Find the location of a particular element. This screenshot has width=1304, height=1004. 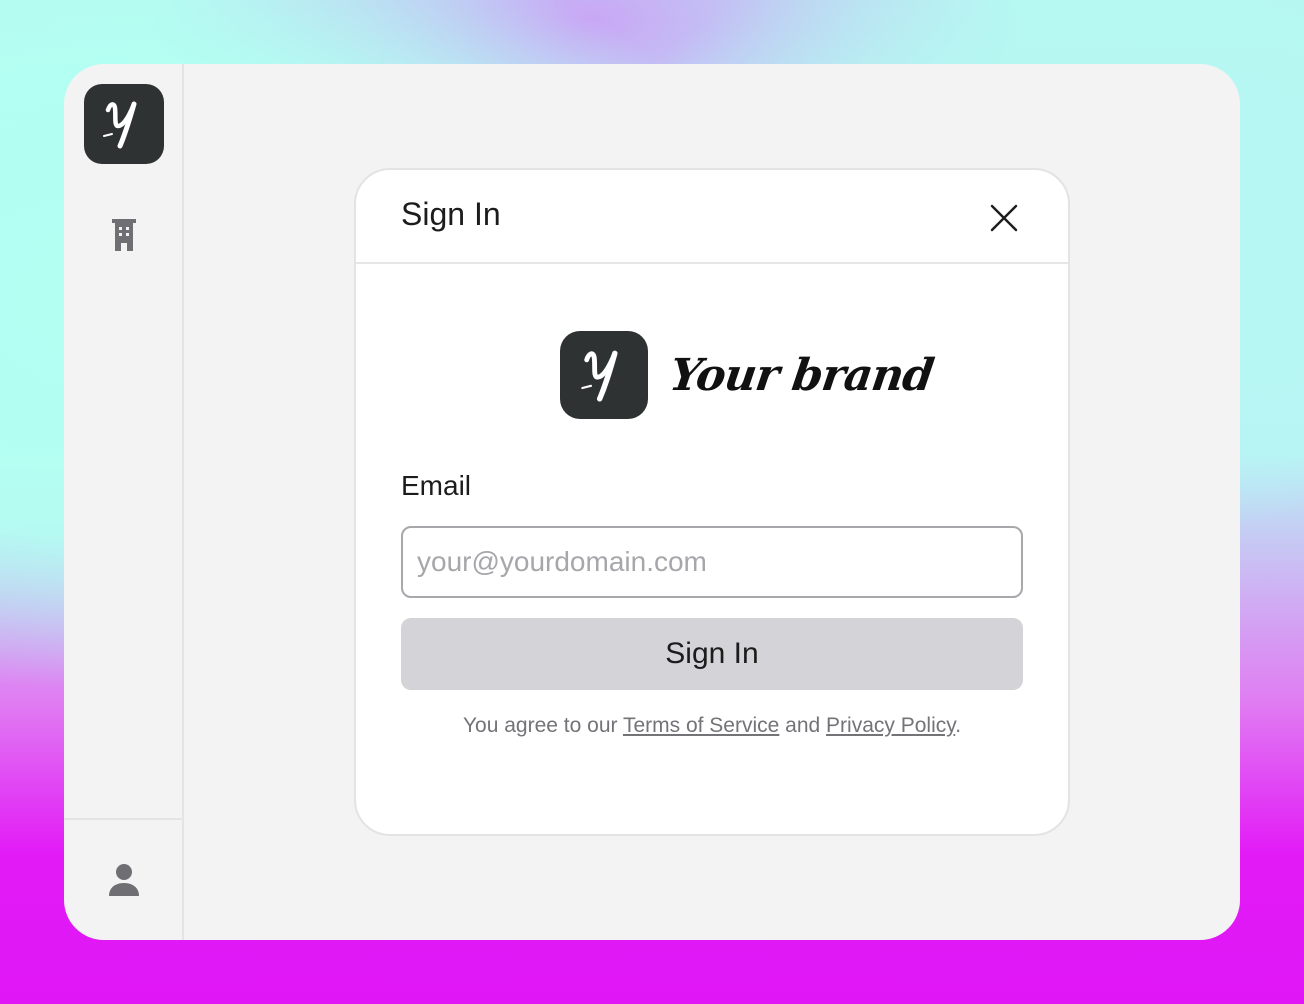

app-logo is located at coordinates (124, 124).